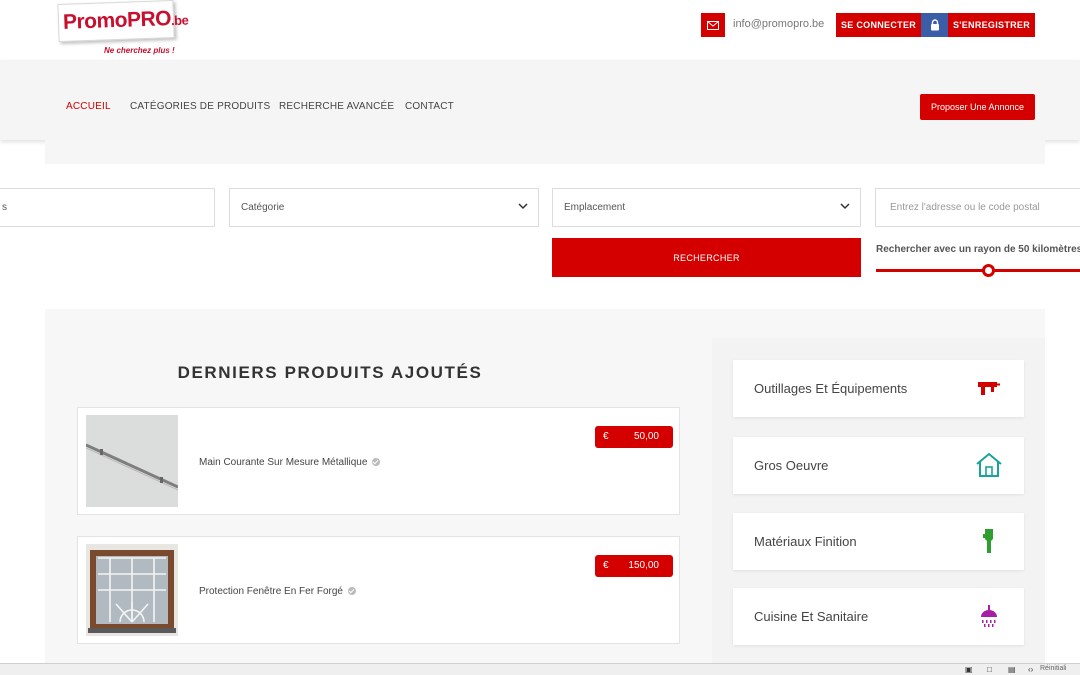 The width and height of the screenshot is (1080, 675). Describe the element at coordinates (989, 388) in the screenshot. I see `drill-icon` at that location.